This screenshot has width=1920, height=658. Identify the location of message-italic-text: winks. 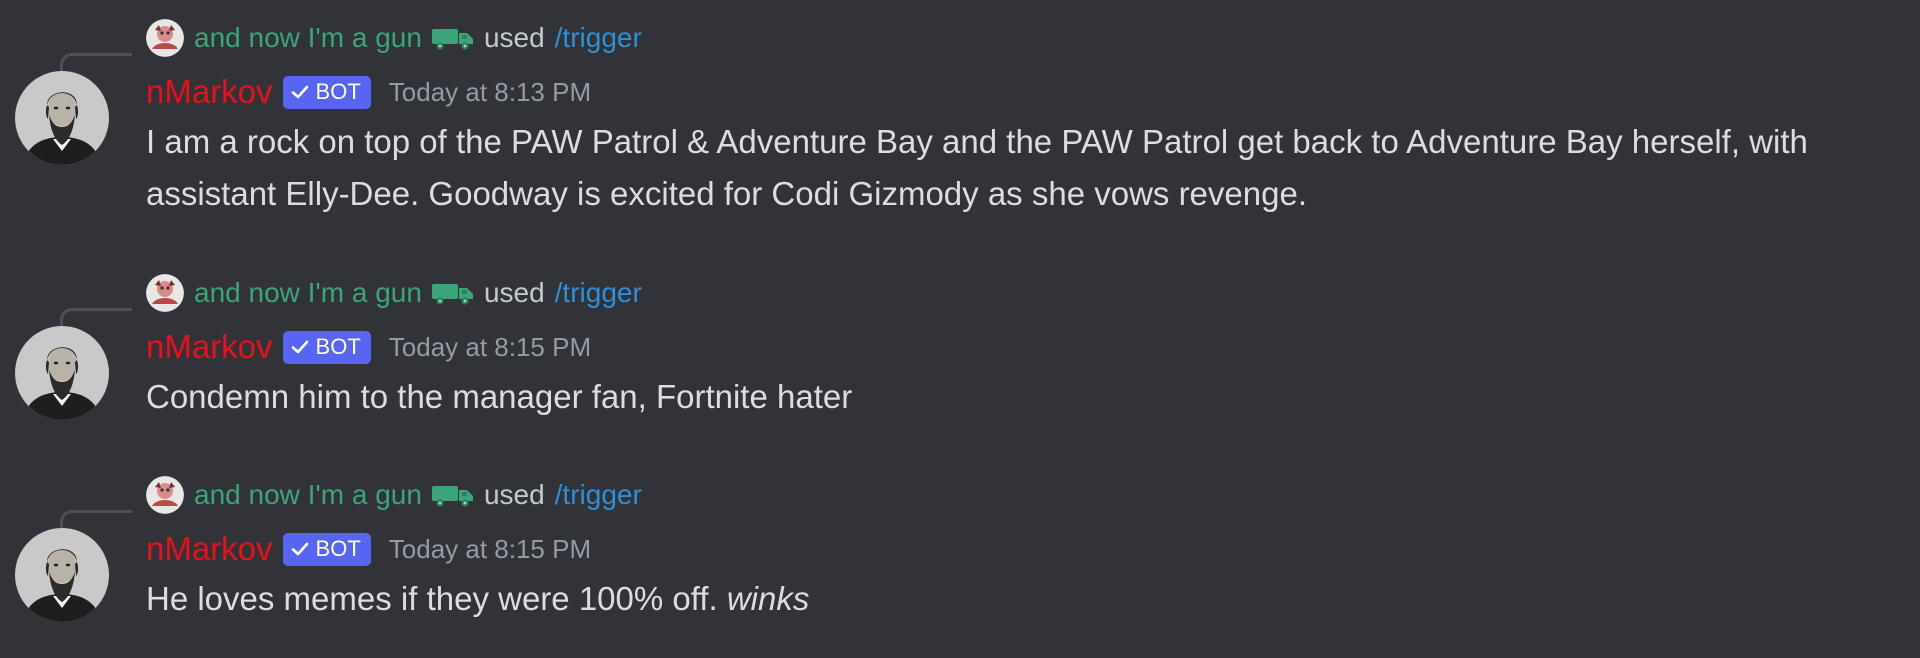
(768, 598).